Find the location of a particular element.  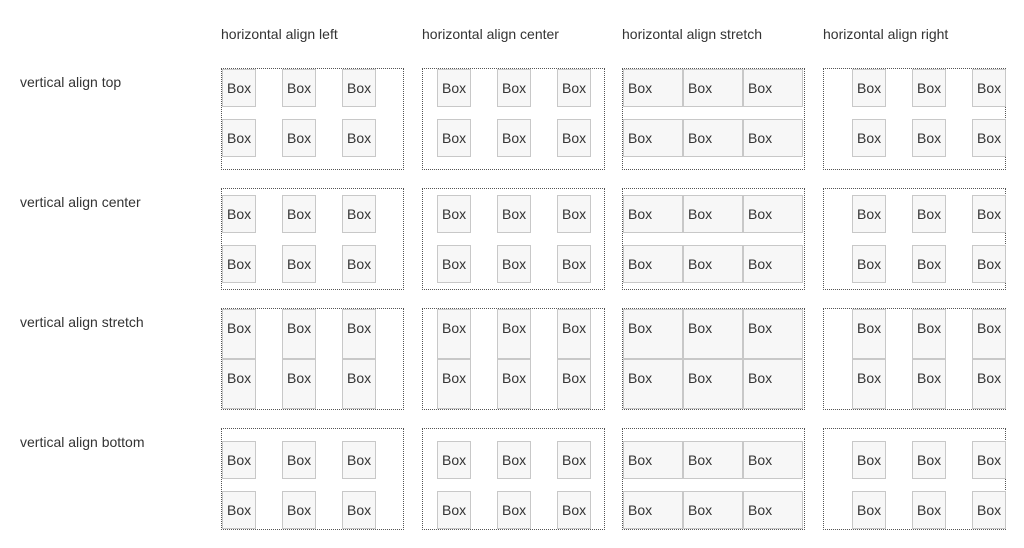

grid-stretch-right: Box Box Box Box Box Box is located at coordinates (914, 359).